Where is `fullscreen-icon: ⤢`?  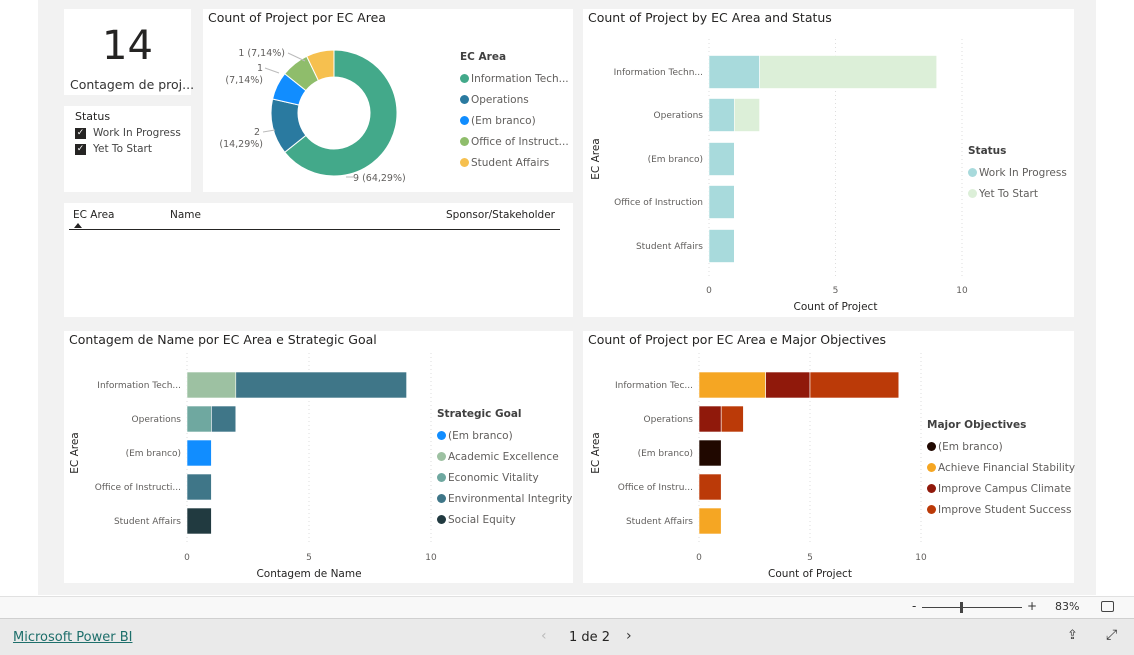 fullscreen-icon: ⤢ is located at coordinates (1111, 635).